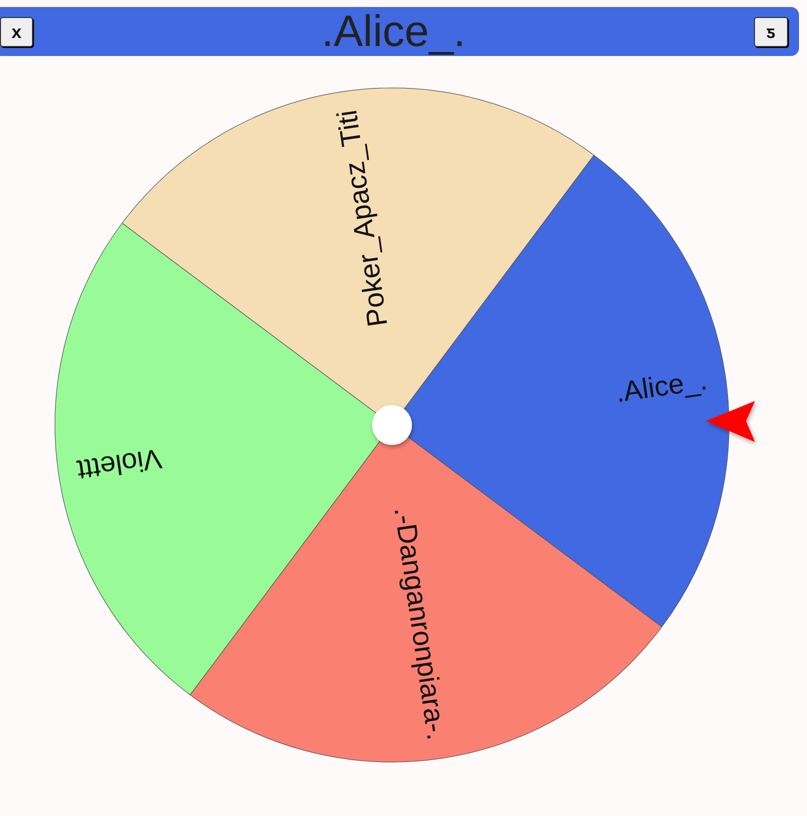  Describe the element at coordinates (393, 32) in the screenshot. I see `header-title: .Alice_.` at that location.